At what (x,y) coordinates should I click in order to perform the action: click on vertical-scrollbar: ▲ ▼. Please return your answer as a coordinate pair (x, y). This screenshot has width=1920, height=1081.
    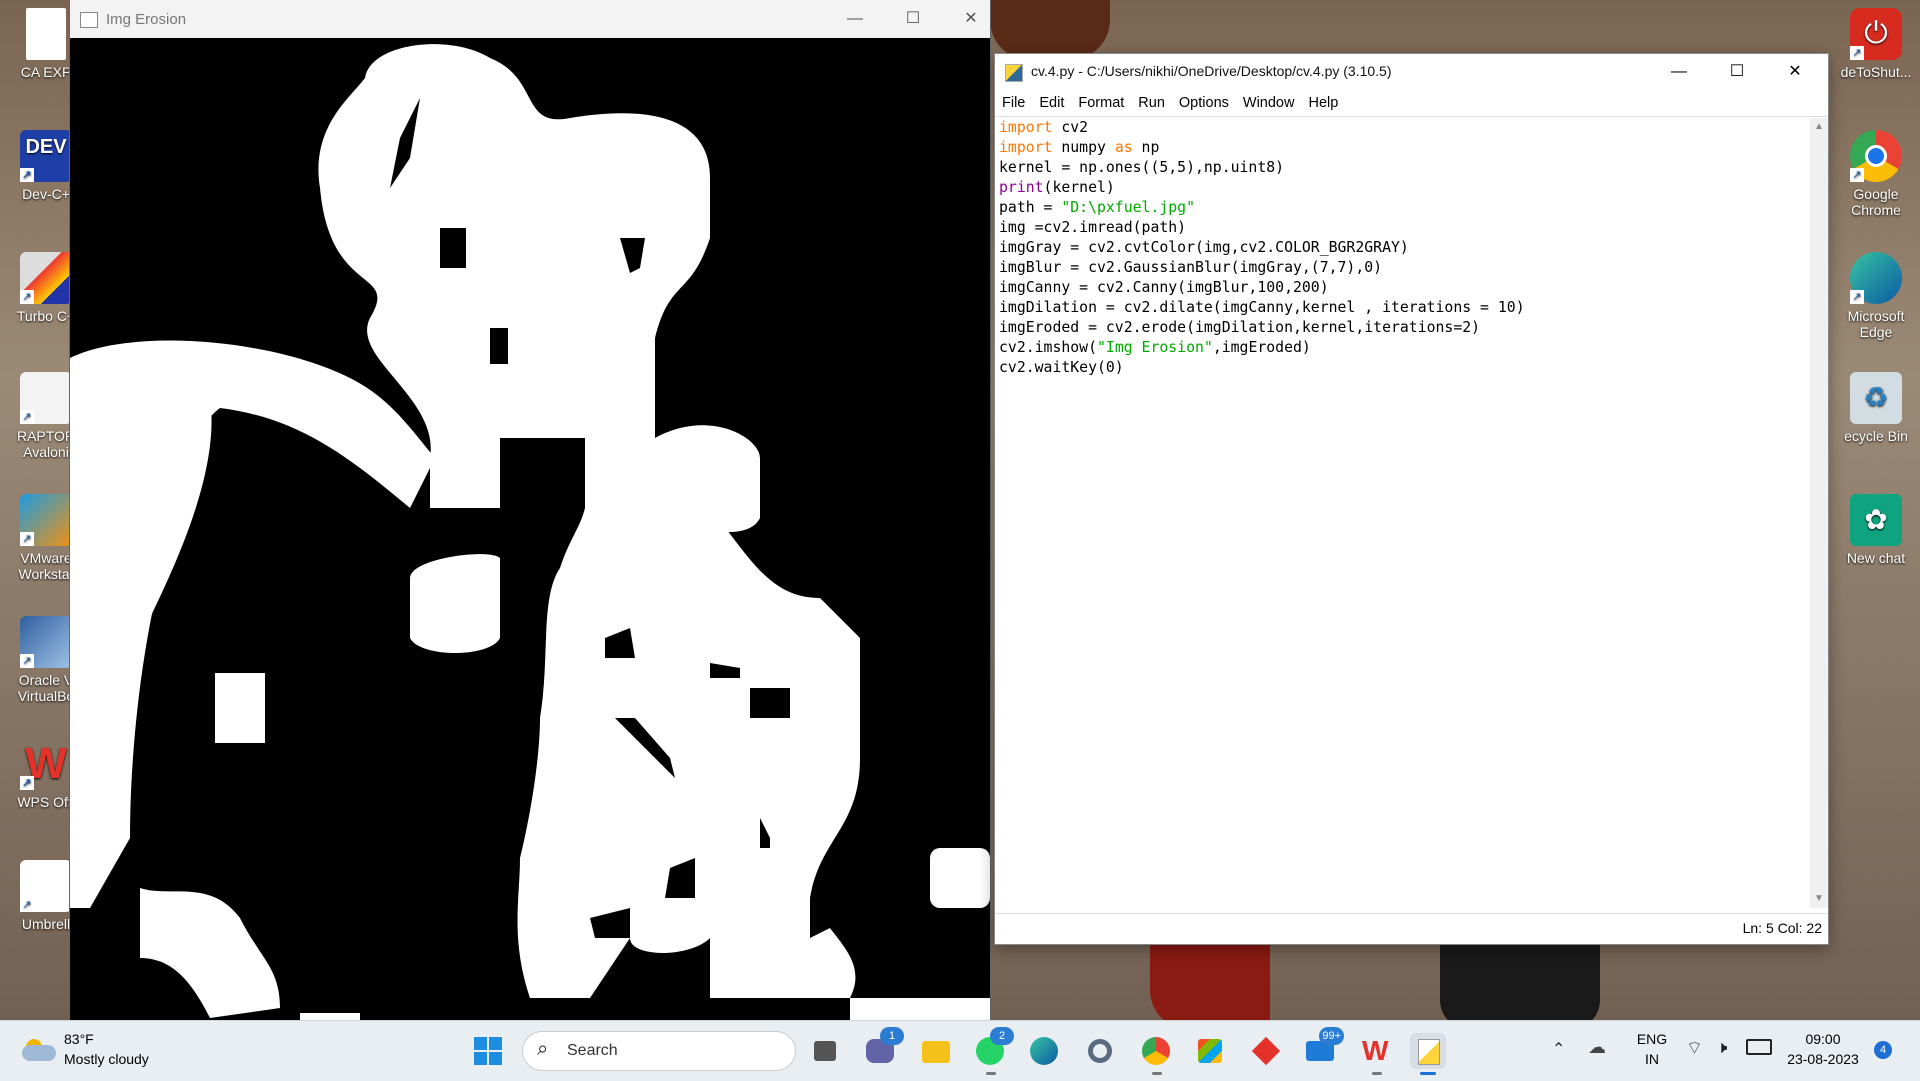
    Looking at the image, I should click on (1819, 513).